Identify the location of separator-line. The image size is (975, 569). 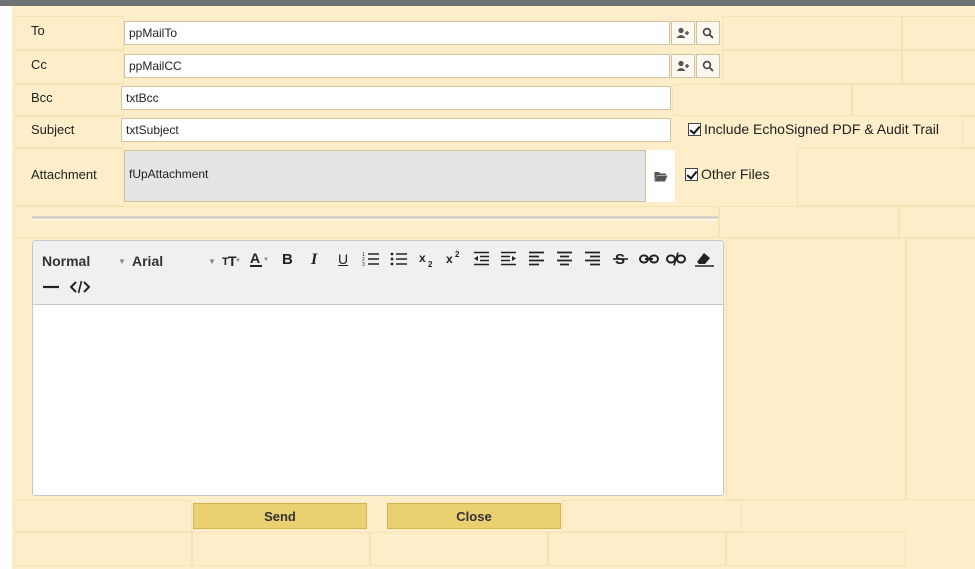
(375, 218).